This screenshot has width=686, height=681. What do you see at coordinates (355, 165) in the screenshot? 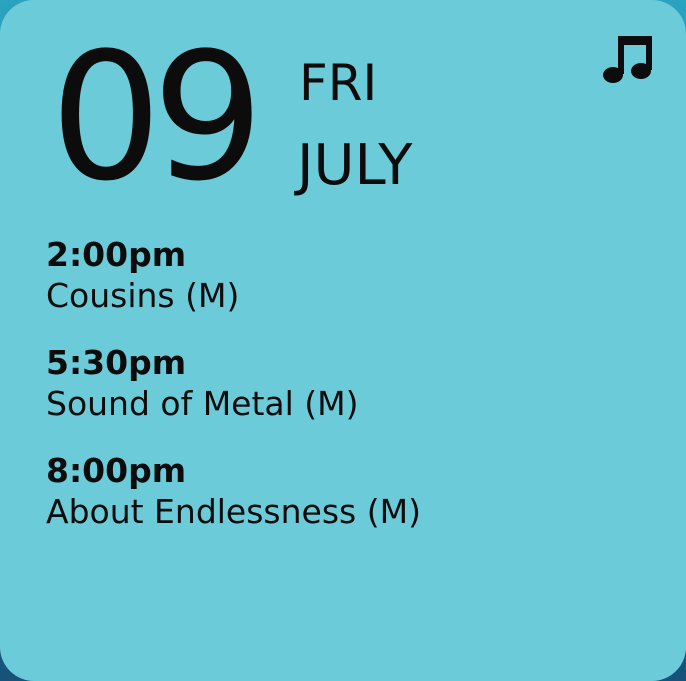
I see `month-label: JULY` at bounding box center [355, 165].